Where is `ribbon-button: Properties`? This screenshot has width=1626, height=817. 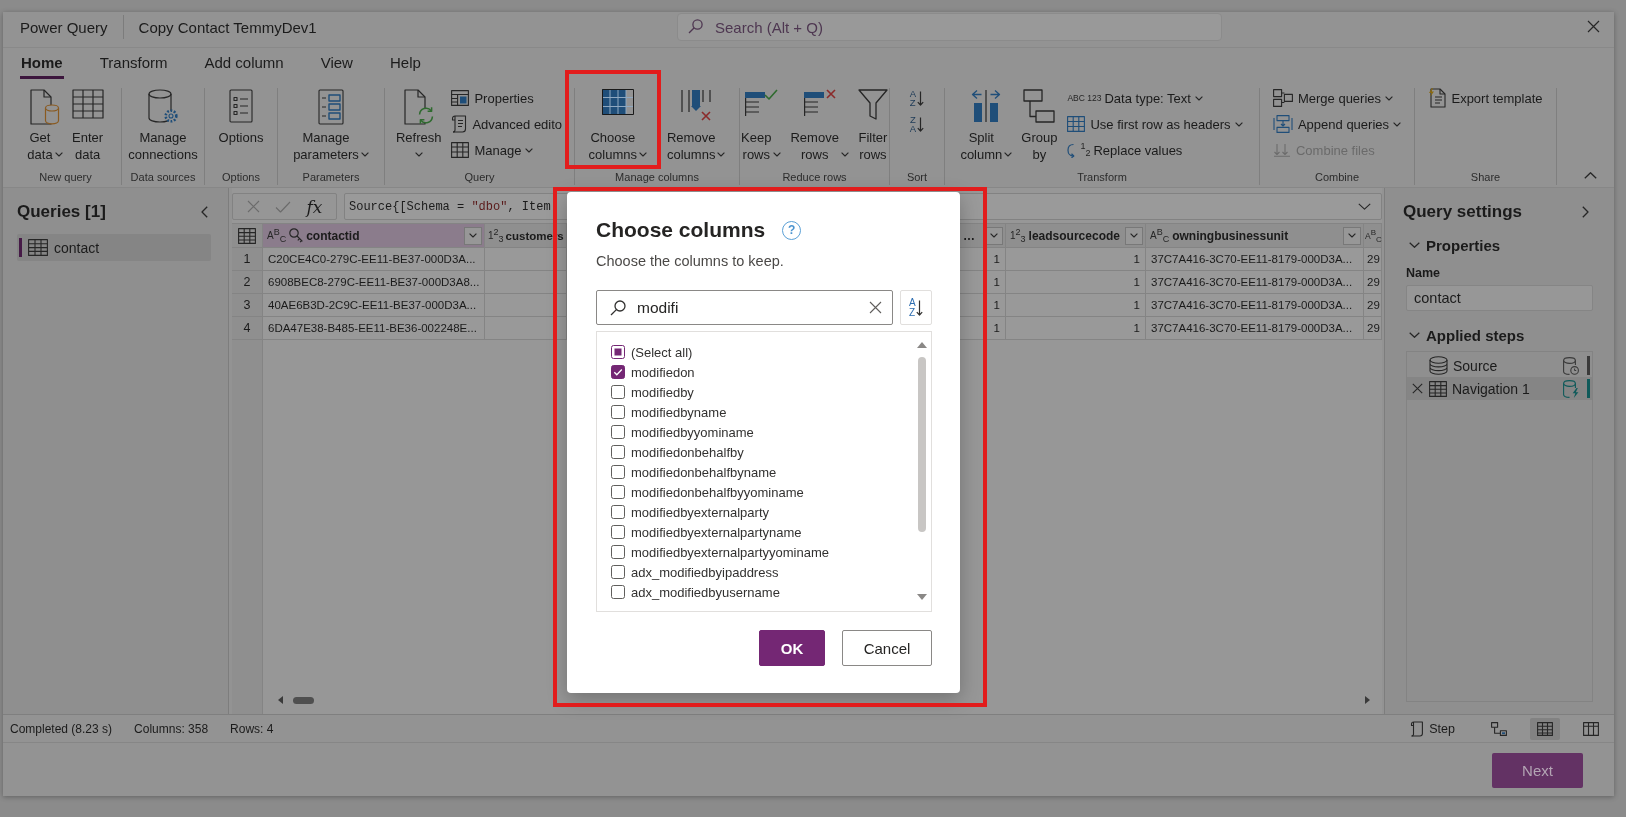
ribbon-button: Properties is located at coordinates (507, 98).